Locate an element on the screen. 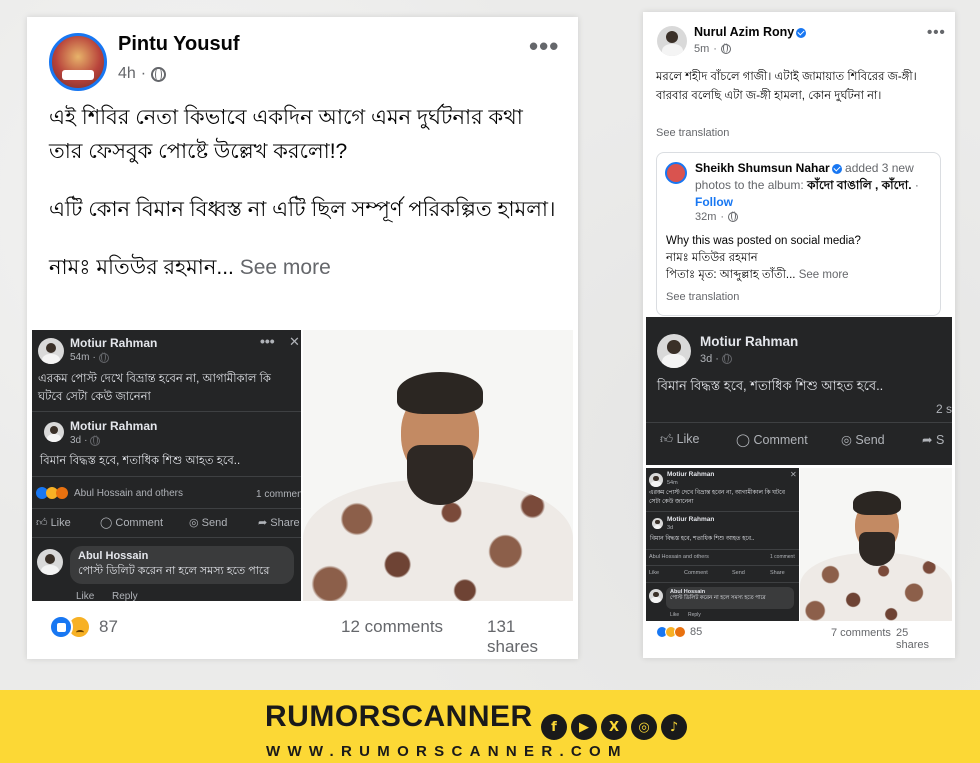 The height and width of the screenshot is (763, 980). hair is located at coordinates (877, 503).